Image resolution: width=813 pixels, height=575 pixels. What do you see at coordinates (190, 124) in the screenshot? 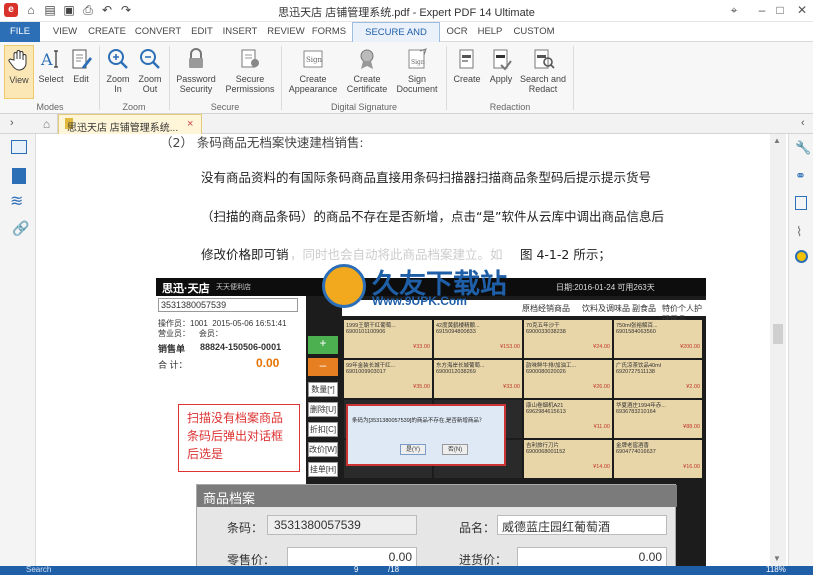
I see `tab-close-icon: ×` at bounding box center [190, 124].